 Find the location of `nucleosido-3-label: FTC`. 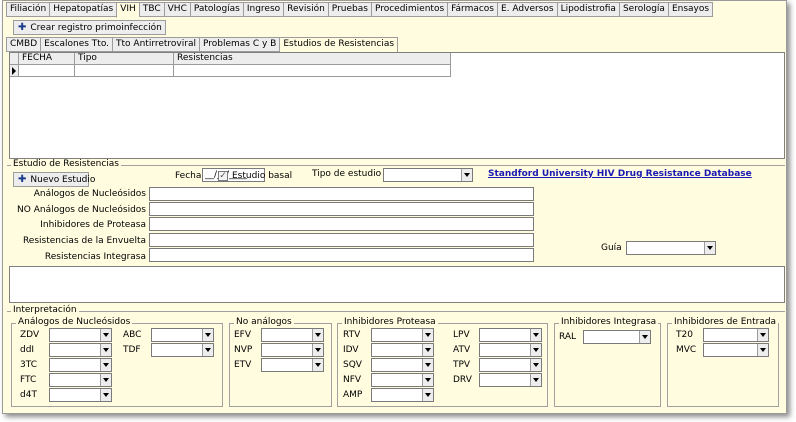

nucleosido-3-label: FTC is located at coordinates (28, 380).